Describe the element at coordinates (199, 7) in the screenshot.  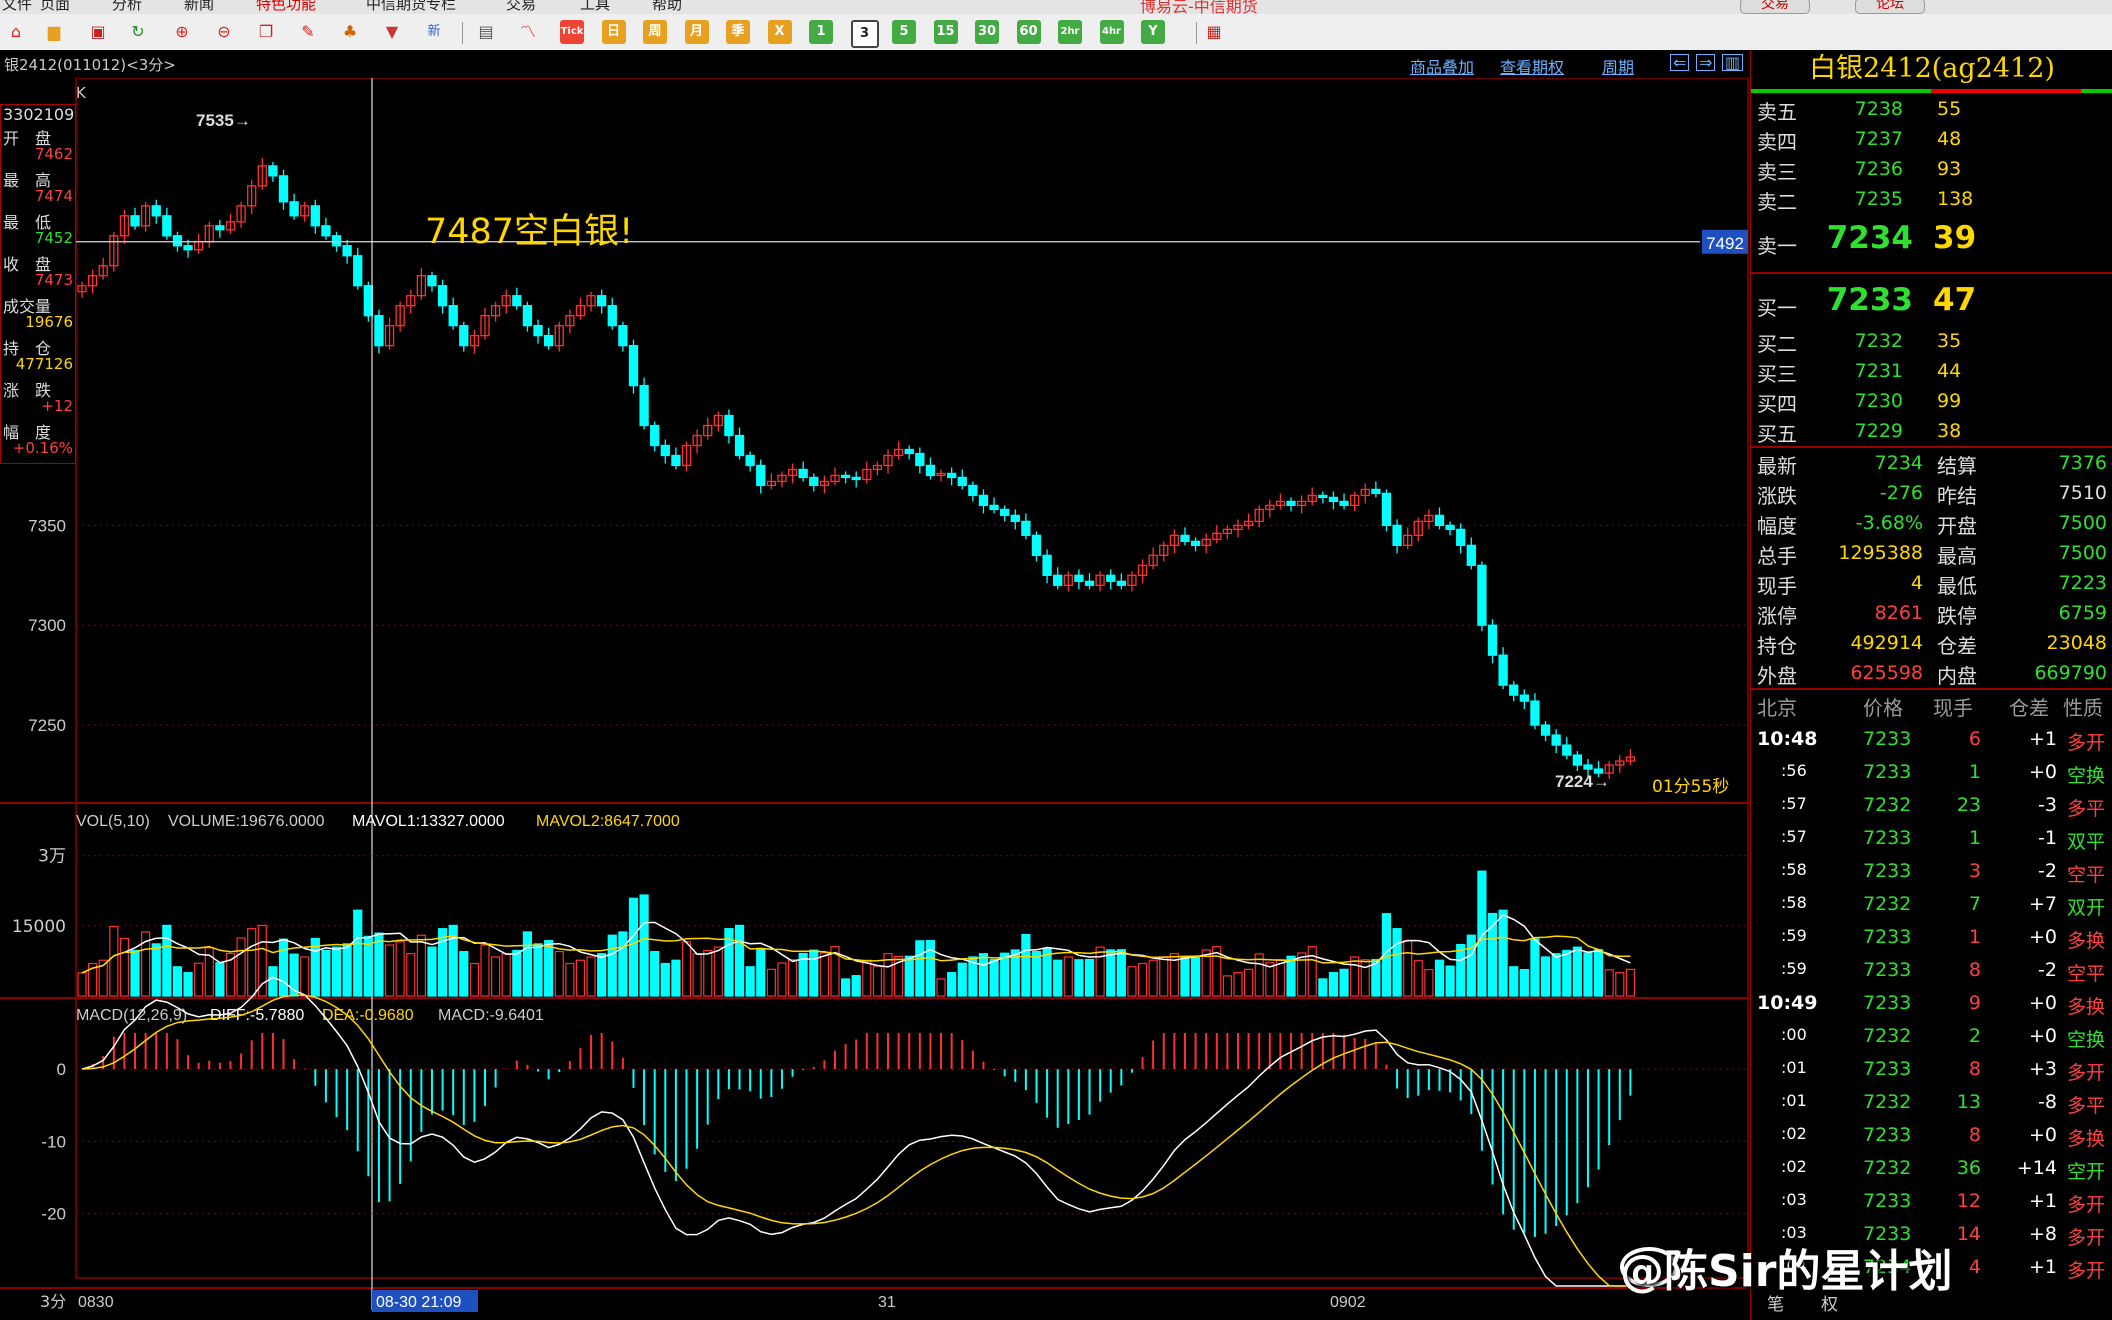
I see `menu-news: 新闻` at that location.